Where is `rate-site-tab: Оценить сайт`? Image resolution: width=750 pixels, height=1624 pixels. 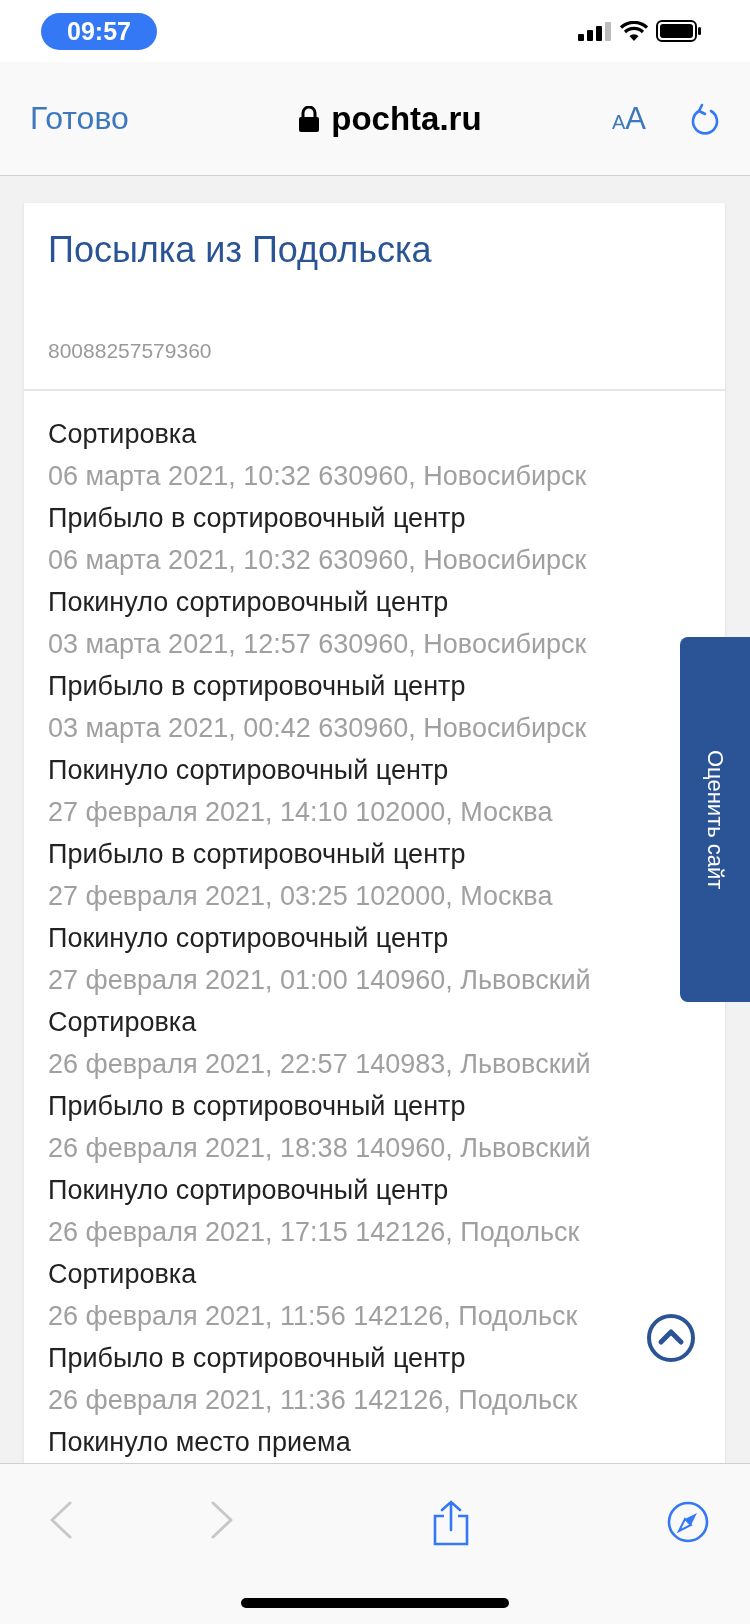
rate-site-tab: Оценить сайт is located at coordinates (715, 819).